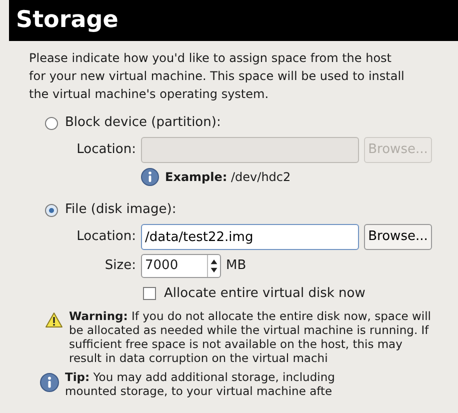  I want to click on field-label: Size:, so click(120, 266).